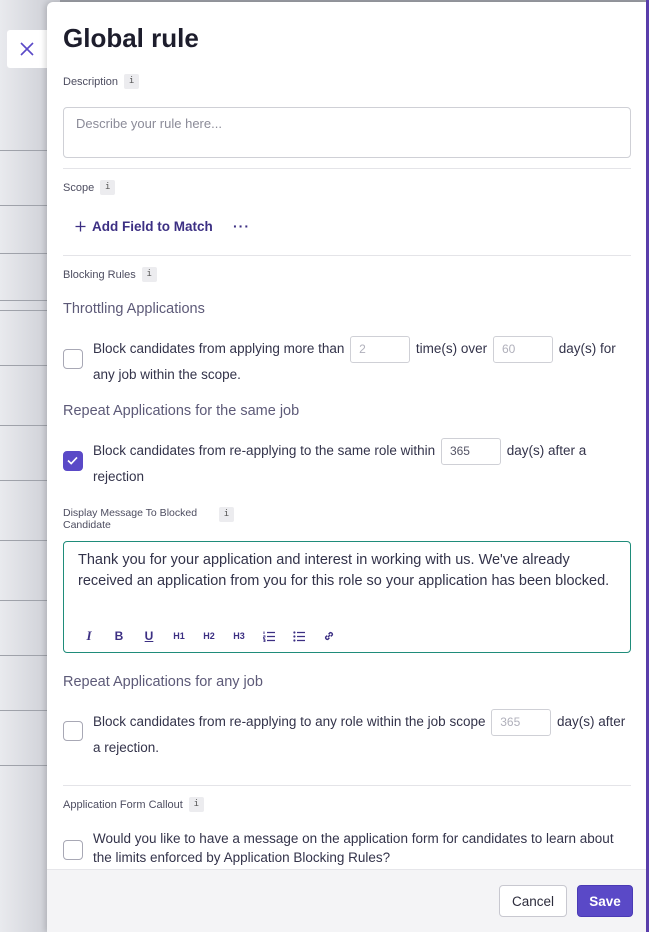 The width and height of the screenshot is (649, 932). Describe the element at coordinates (346, 900) in the screenshot. I see `panel-footer: Cancel Save` at that location.